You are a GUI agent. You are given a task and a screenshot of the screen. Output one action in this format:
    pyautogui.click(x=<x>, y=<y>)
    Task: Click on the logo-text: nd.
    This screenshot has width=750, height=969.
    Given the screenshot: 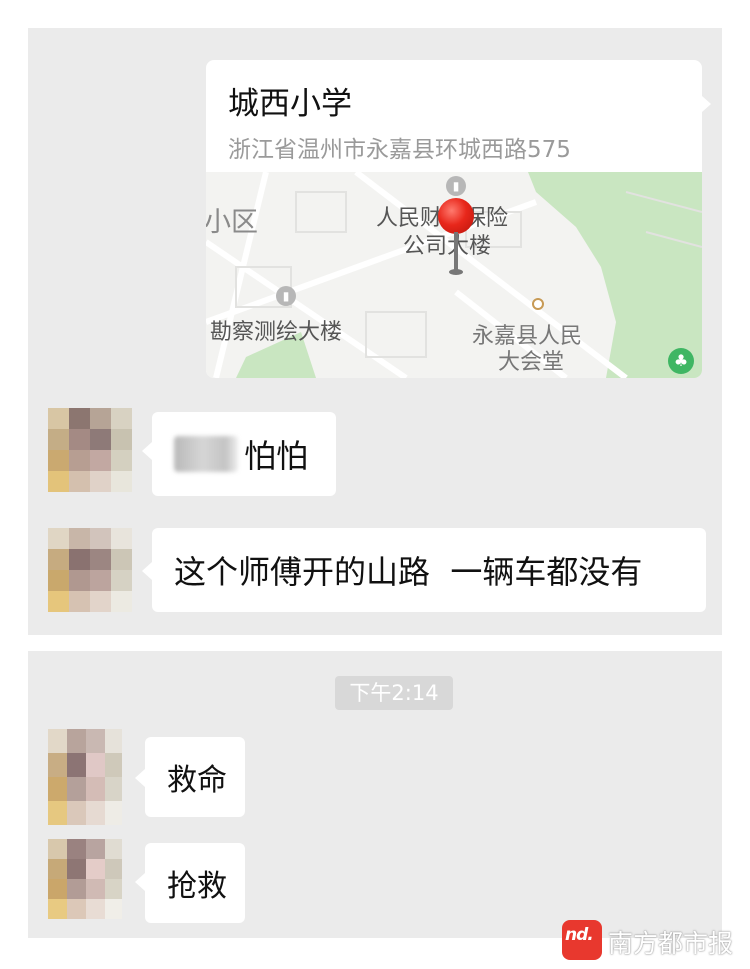 What is the action you would take?
    pyautogui.click(x=579, y=935)
    